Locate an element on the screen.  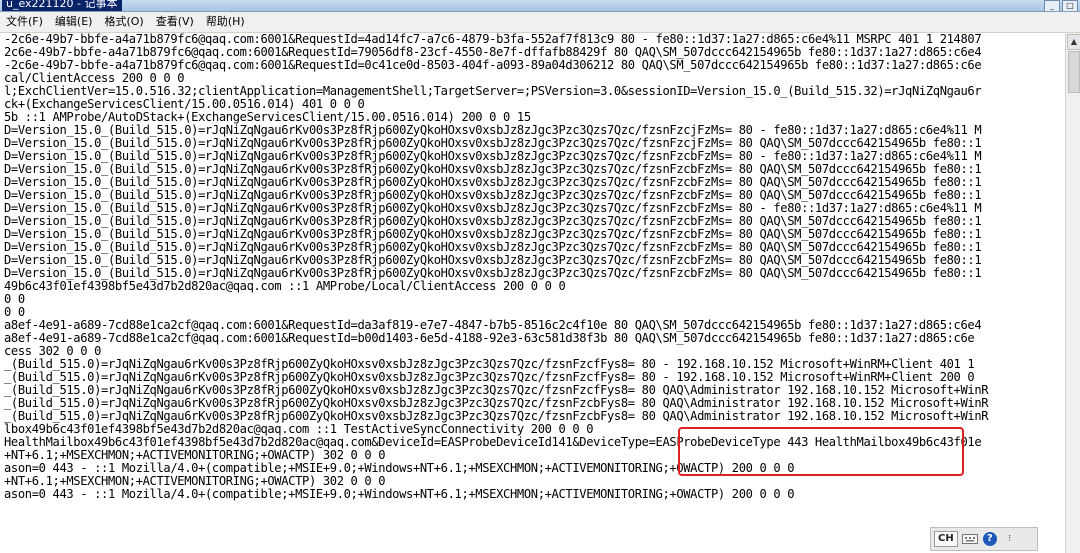
text-line: 0 0 is located at coordinates (14, 299).